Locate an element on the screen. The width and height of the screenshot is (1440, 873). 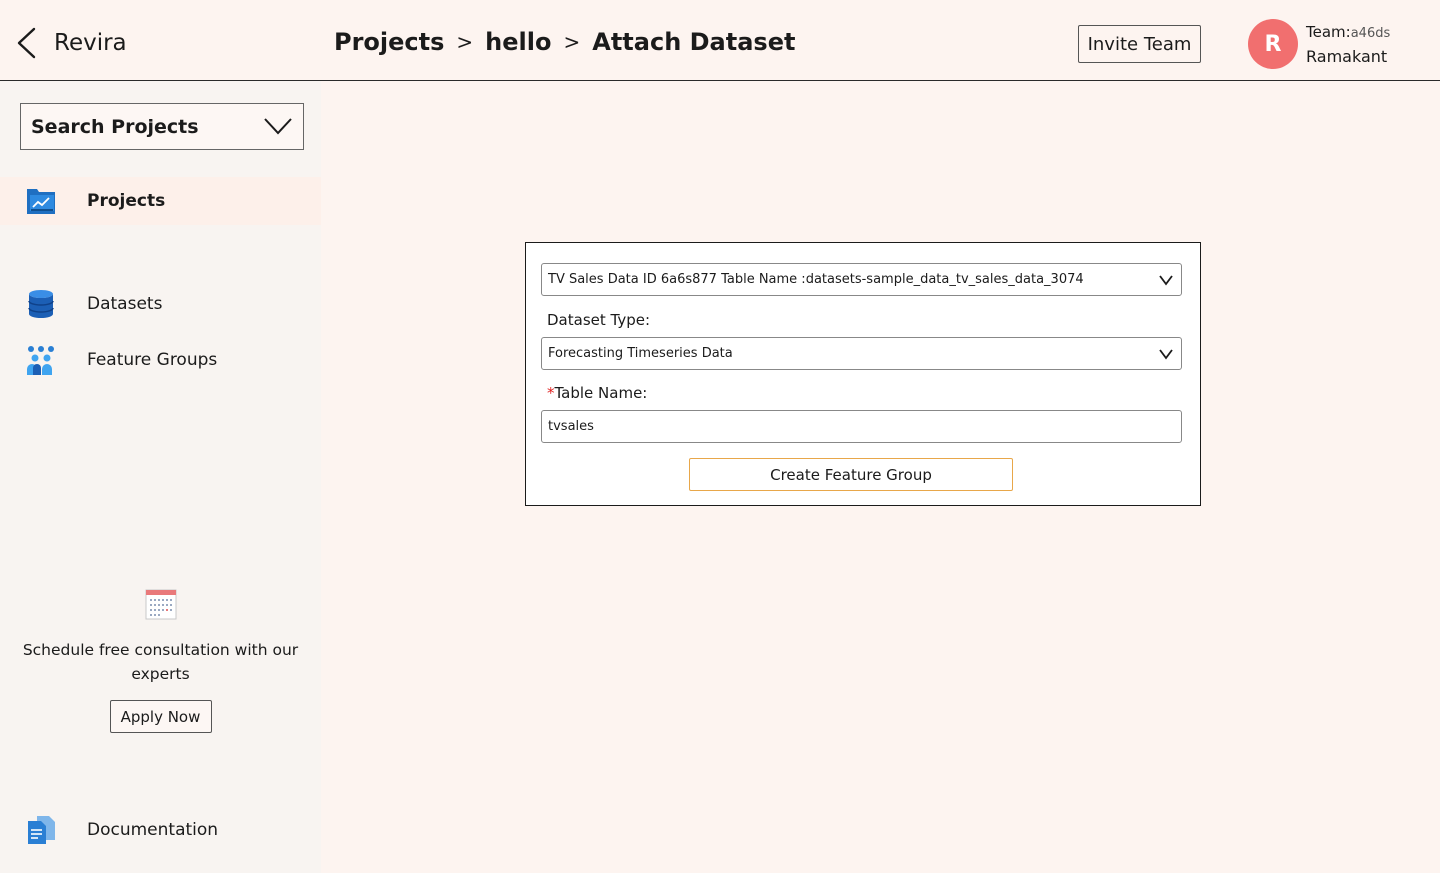
create-feature-group-button: Create Feature Group is located at coordinates (851, 474).